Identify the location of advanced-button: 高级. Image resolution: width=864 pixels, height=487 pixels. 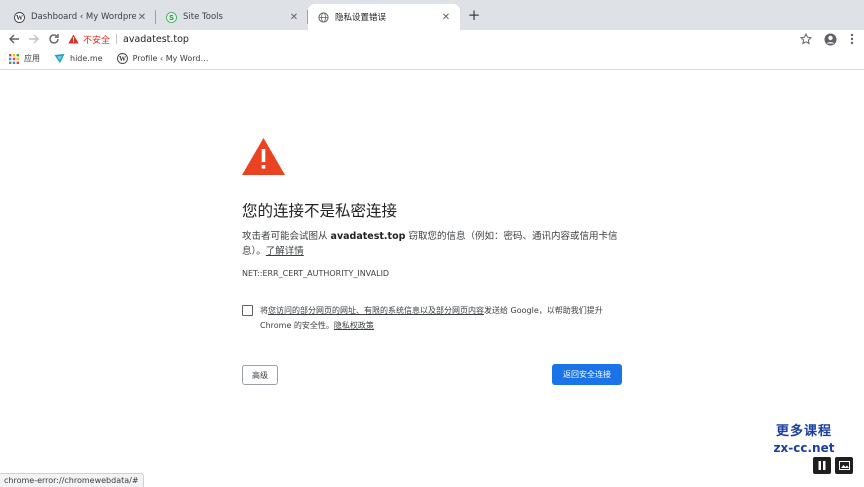
(260, 375).